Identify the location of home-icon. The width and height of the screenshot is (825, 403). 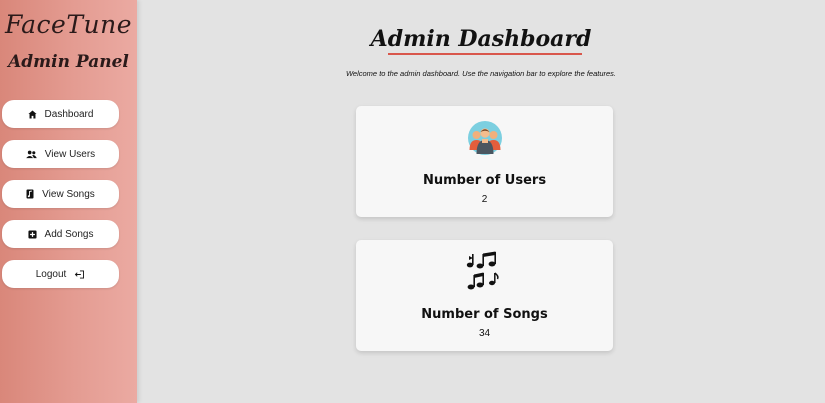
(32, 114).